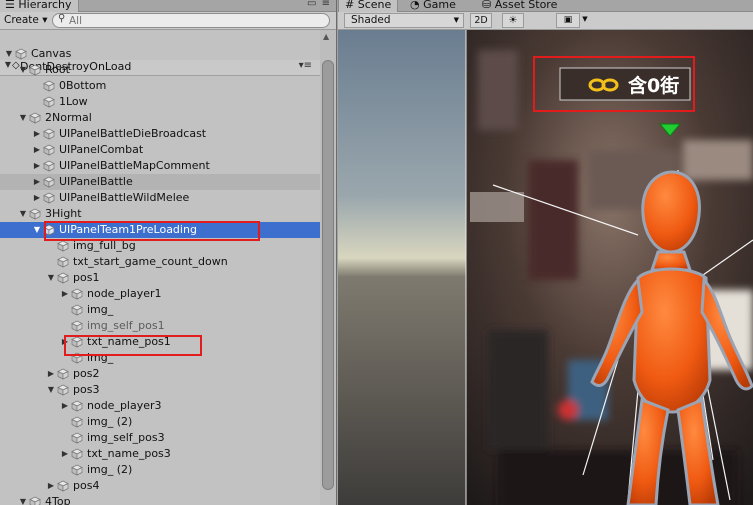 The image size is (753, 505). Describe the element at coordinates (57, 69) in the screenshot. I see `tree-item-label: Root` at that location.